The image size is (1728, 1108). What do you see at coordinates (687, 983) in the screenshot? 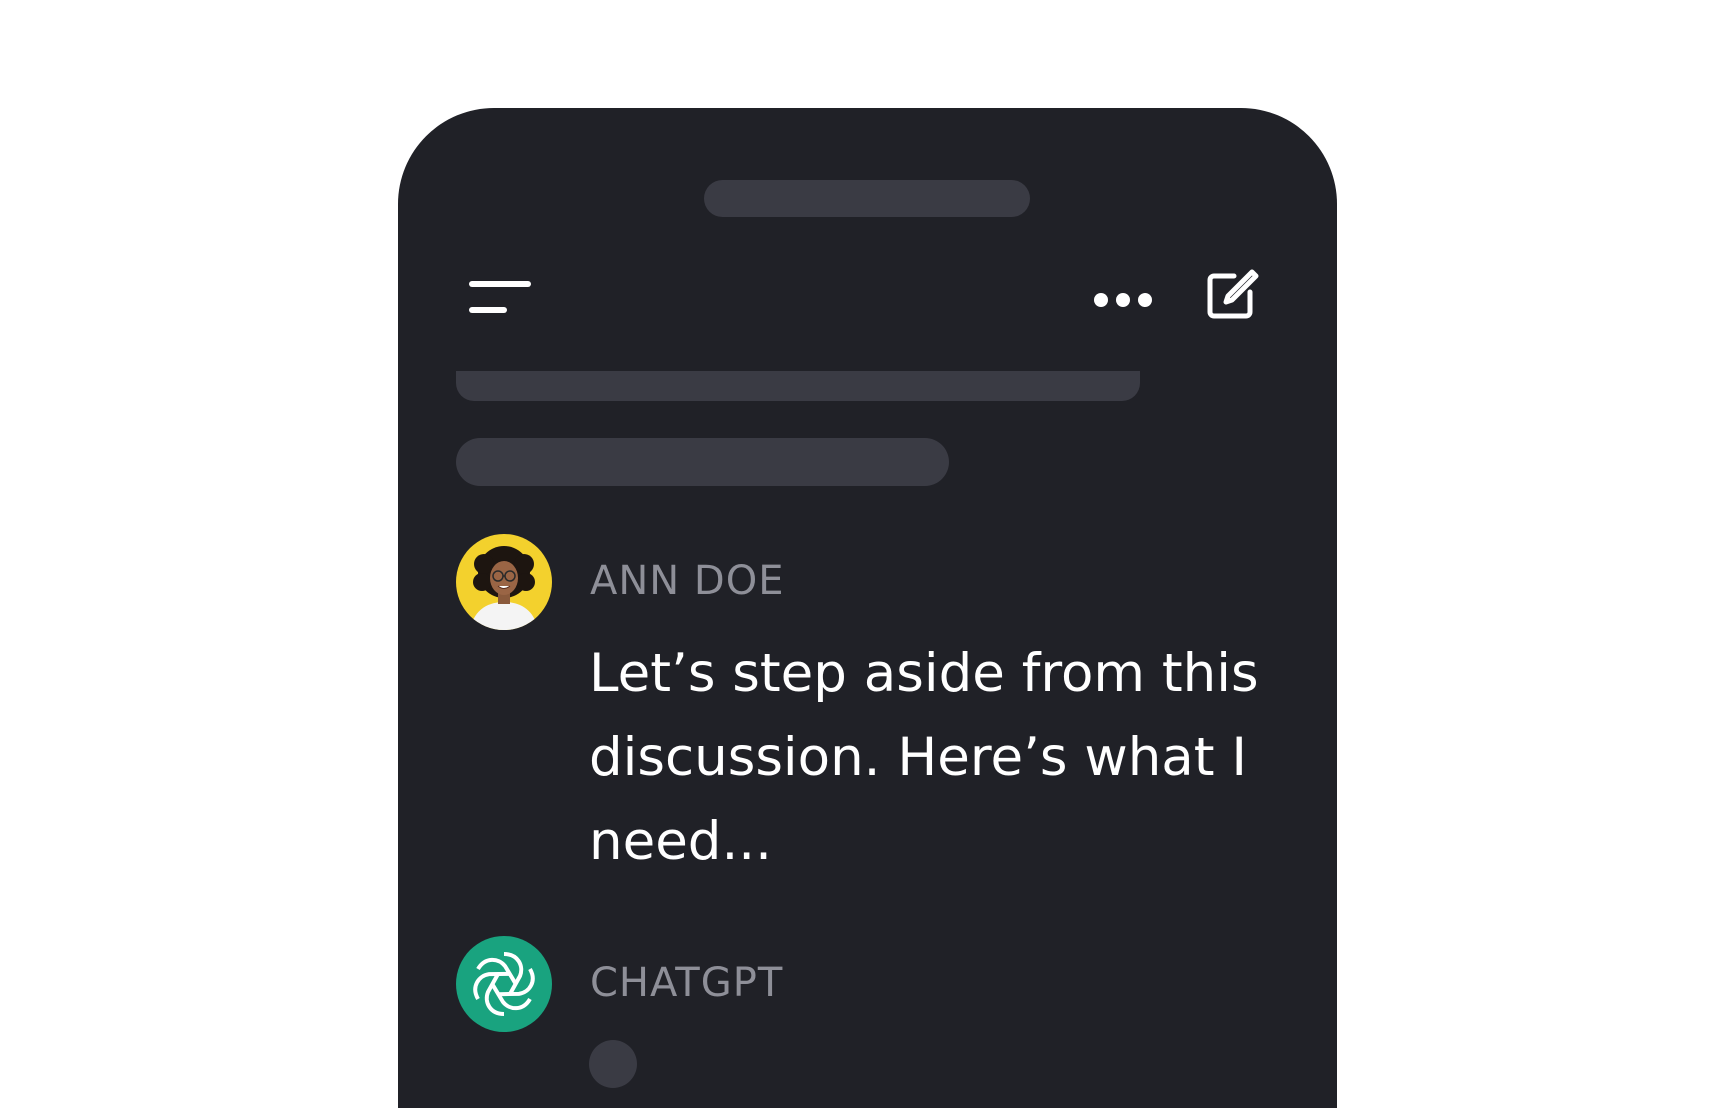
I see `sender-name: CHATGPT` at bounding box center [687, 983].